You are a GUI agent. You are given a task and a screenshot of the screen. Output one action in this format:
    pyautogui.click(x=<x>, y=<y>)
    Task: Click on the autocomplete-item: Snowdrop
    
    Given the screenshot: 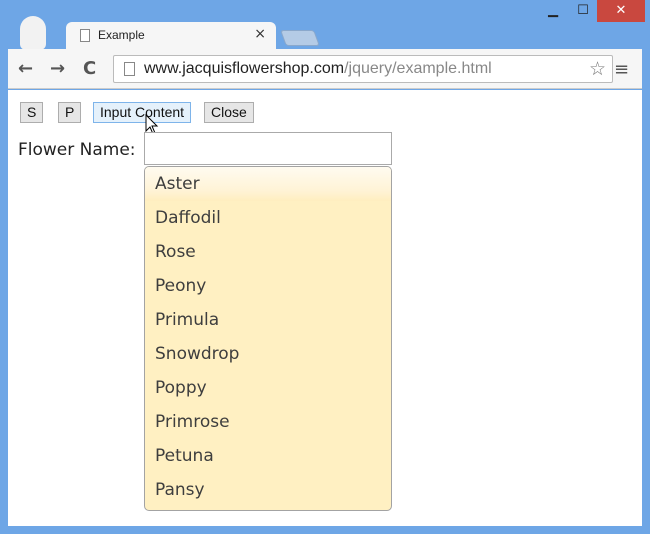 What is the action you would take?
    pyautogui.click(x=268, y=354)
    